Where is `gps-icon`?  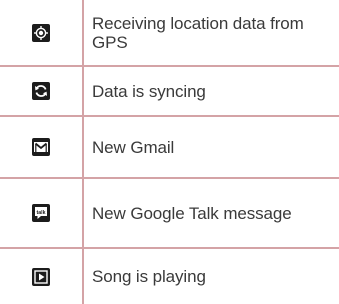 gps-icon is located at coordinates (41, 32).